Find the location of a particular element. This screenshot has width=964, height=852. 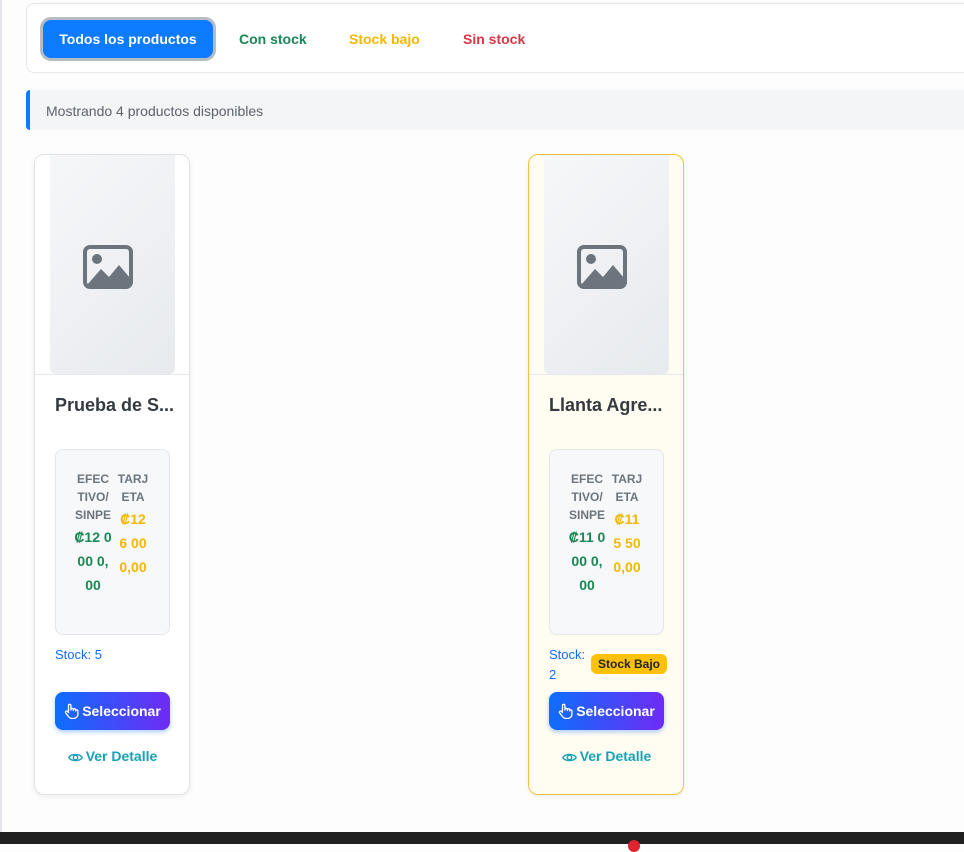

filter-low-stock-button: Stock bajo is located at coordinates (384, 39).